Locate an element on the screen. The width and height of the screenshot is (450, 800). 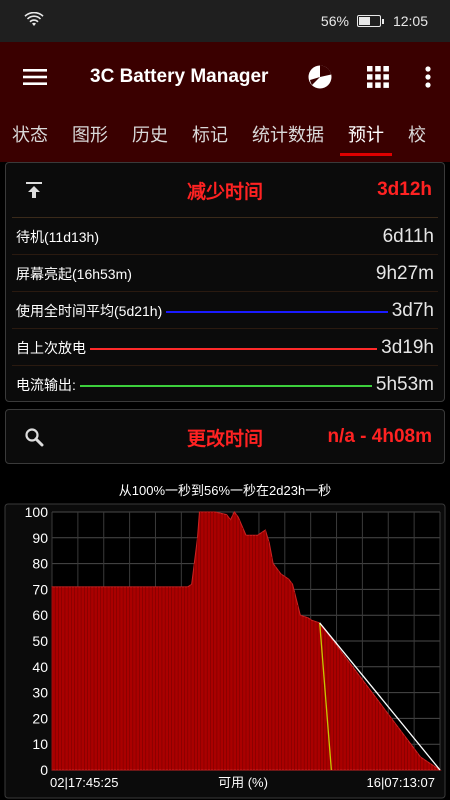
overflow-menu-icon is located at coordinates (428, 77).